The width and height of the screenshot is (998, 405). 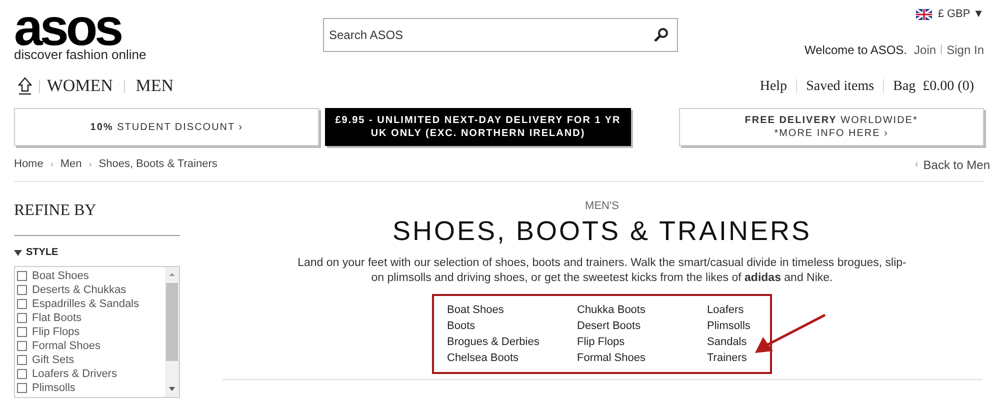 I want to click on logo-wordmark: asos, so click(x=67, y=28).